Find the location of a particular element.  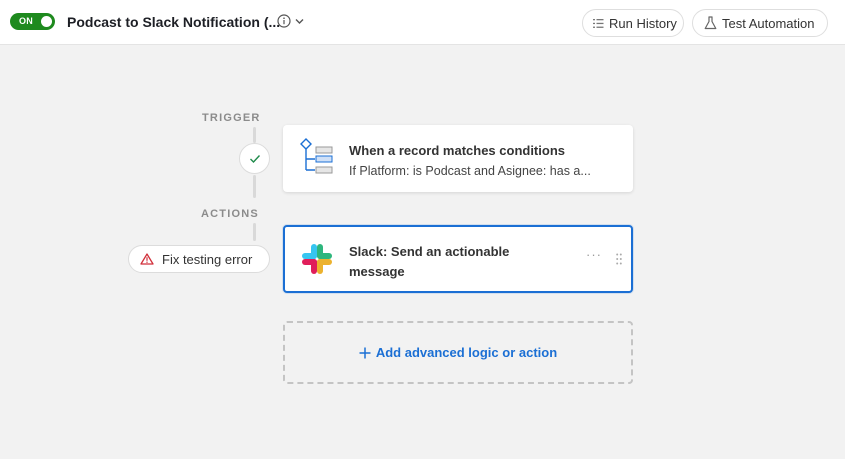

toggle-label: ON is located at coordinates (26, 21).